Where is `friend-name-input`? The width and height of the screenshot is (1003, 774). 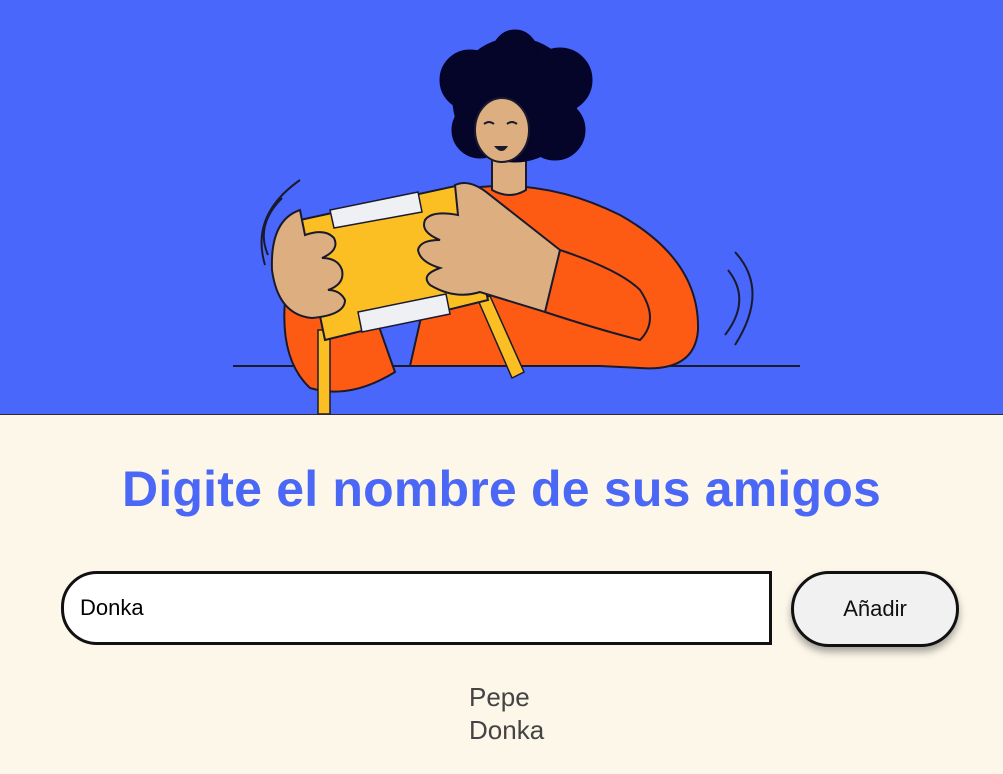
friend-name-input is located at coordinates (416, 608).